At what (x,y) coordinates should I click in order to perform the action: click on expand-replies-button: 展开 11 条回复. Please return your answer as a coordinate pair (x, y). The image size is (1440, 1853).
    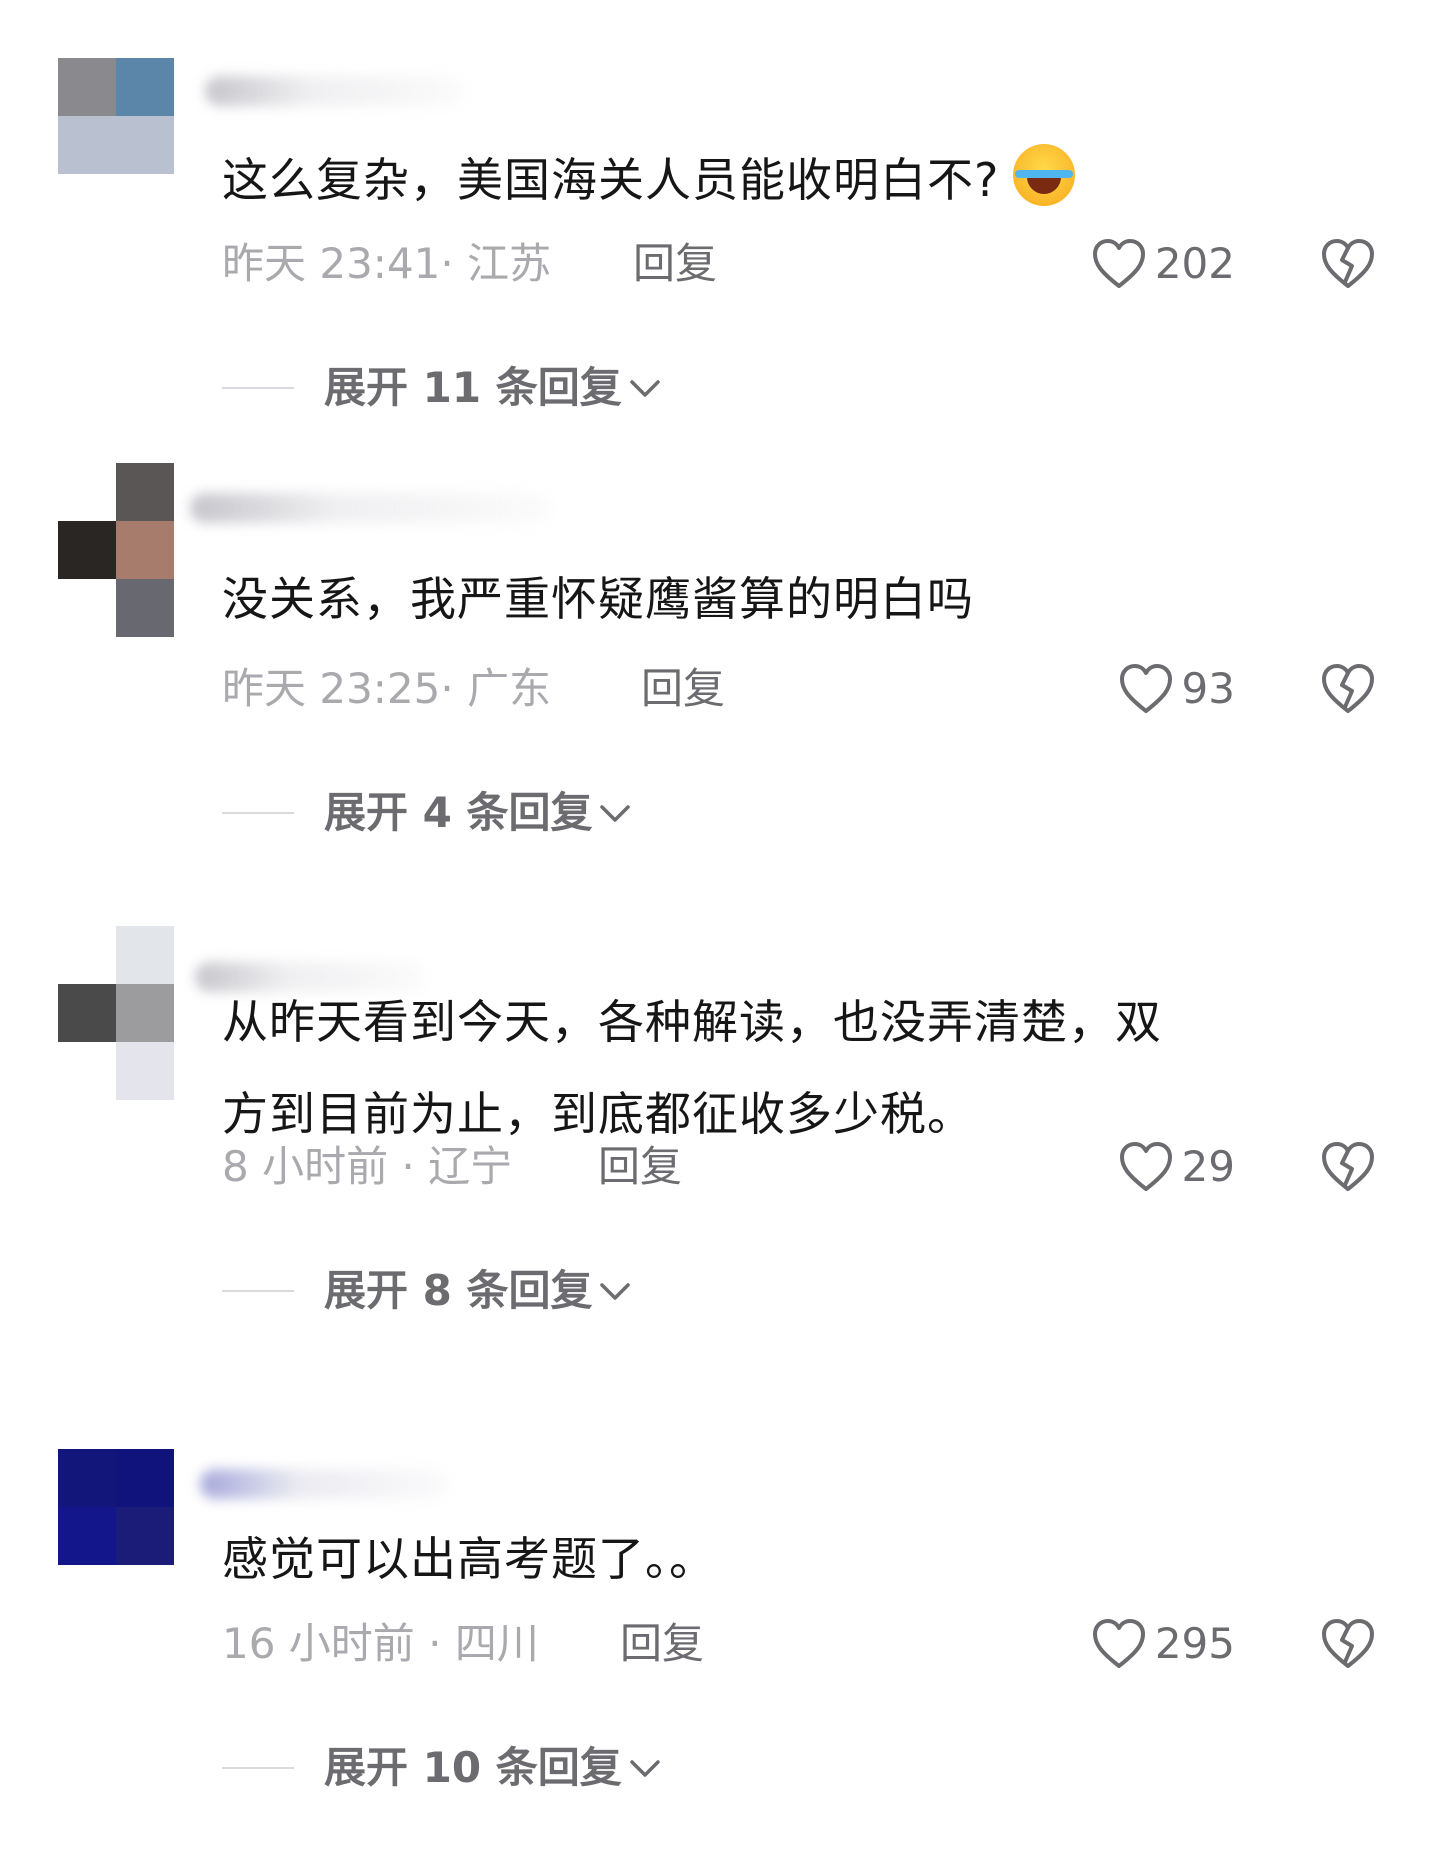
    Looking at the image, I should click on (442, 388).